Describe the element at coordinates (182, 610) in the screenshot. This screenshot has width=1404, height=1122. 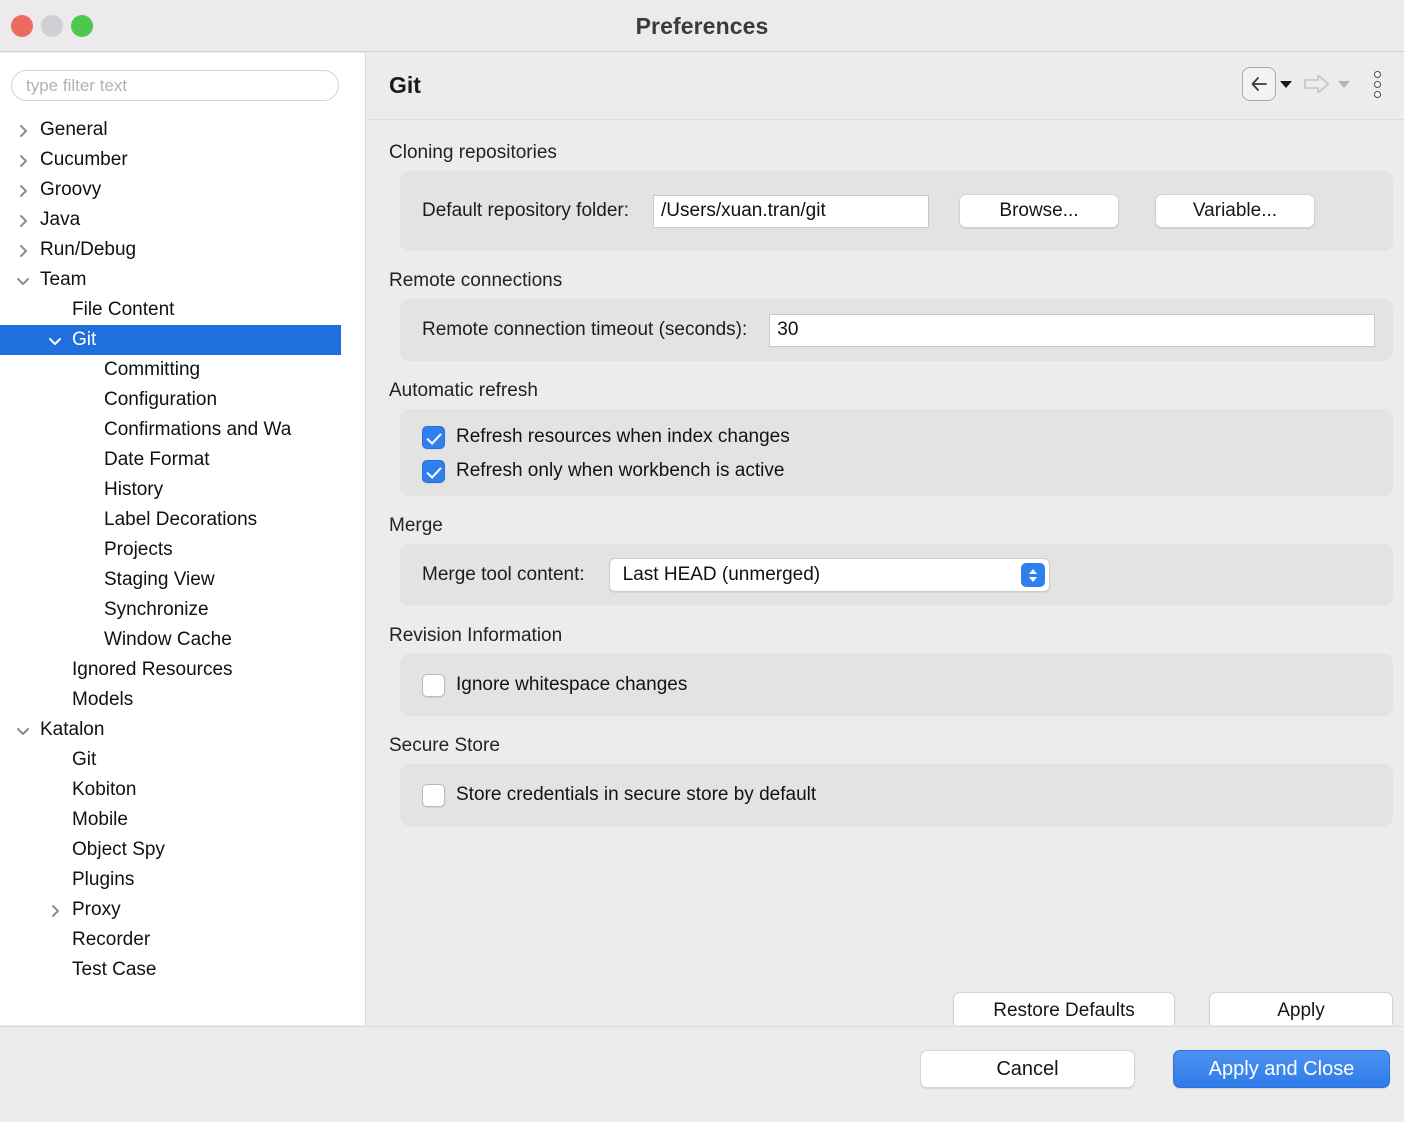
I see `sidebar-item-synchronize: Synchronize` at that location.